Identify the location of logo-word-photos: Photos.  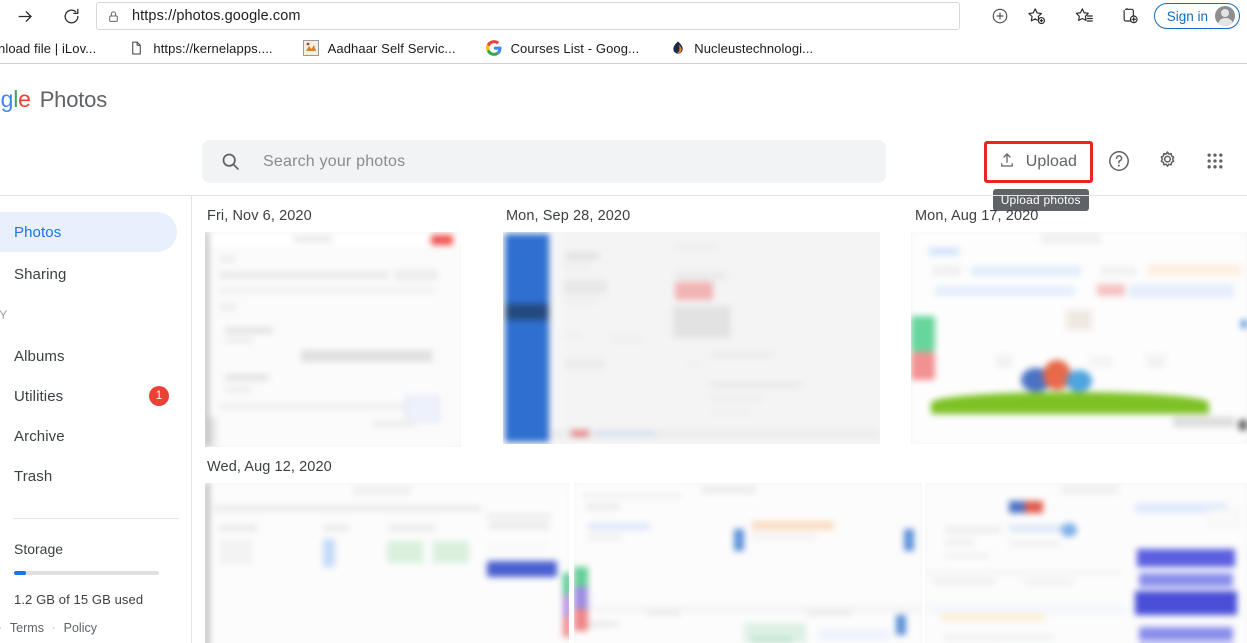
(73, 99).